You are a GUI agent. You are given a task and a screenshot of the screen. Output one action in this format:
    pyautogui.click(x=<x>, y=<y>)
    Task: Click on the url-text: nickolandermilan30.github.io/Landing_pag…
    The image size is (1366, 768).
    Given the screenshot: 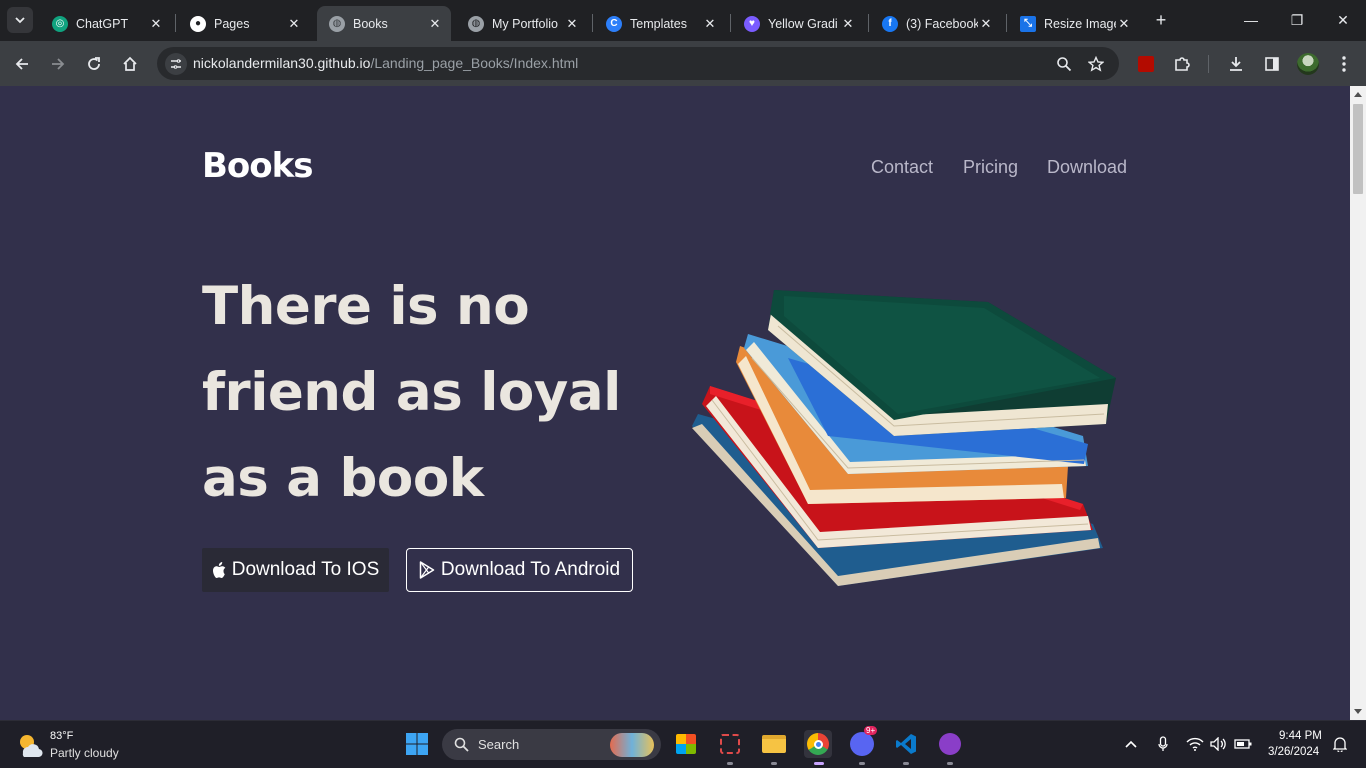 What is the action you would take?
    pyautogui.click(x=385, y=63)
    